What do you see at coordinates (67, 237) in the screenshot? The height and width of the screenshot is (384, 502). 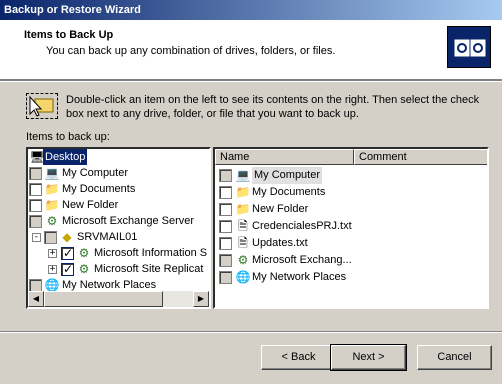 I see `server-icon: ◆` at bounding box center [67, 237].